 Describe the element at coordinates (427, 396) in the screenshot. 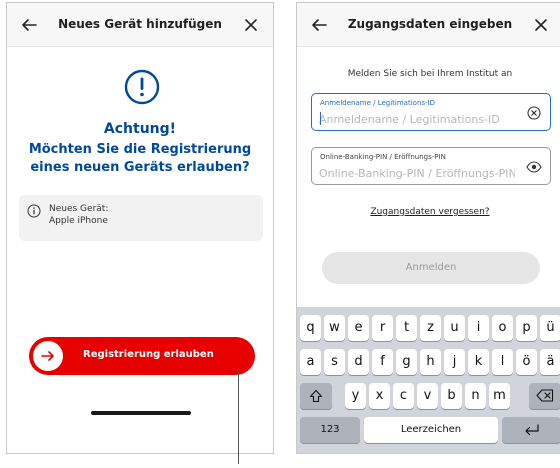

I see `key: v` at that location.